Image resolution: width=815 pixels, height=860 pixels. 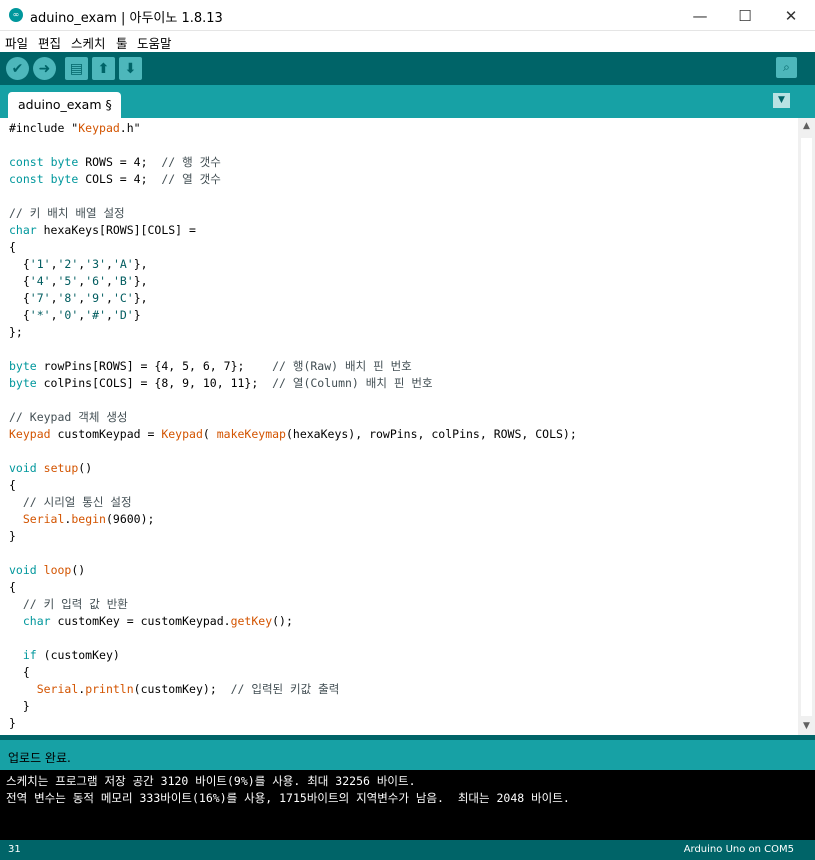 What do you see at coordinates (16, 332) in the screenshot?
I see `code-line: };` at bounding box center [16, 332].